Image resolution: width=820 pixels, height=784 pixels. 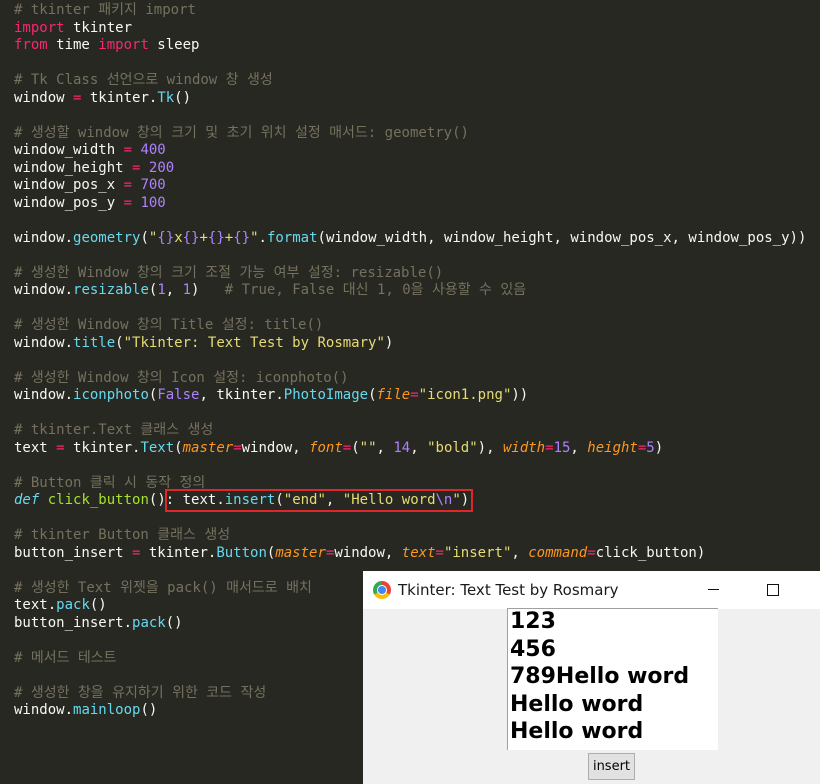 What do you see at coordinates (577, 731) in the screenshot?
I see `text-line: Hello word` at bounding box center [577, 731].